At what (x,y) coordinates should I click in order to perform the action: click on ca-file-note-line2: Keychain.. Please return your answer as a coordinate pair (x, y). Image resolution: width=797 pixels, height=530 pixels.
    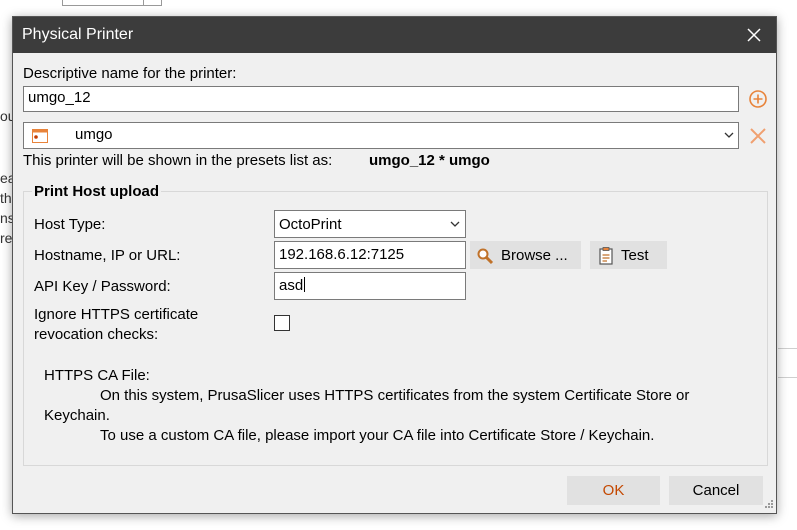
    Looking at the image, I should click on (77, 415).